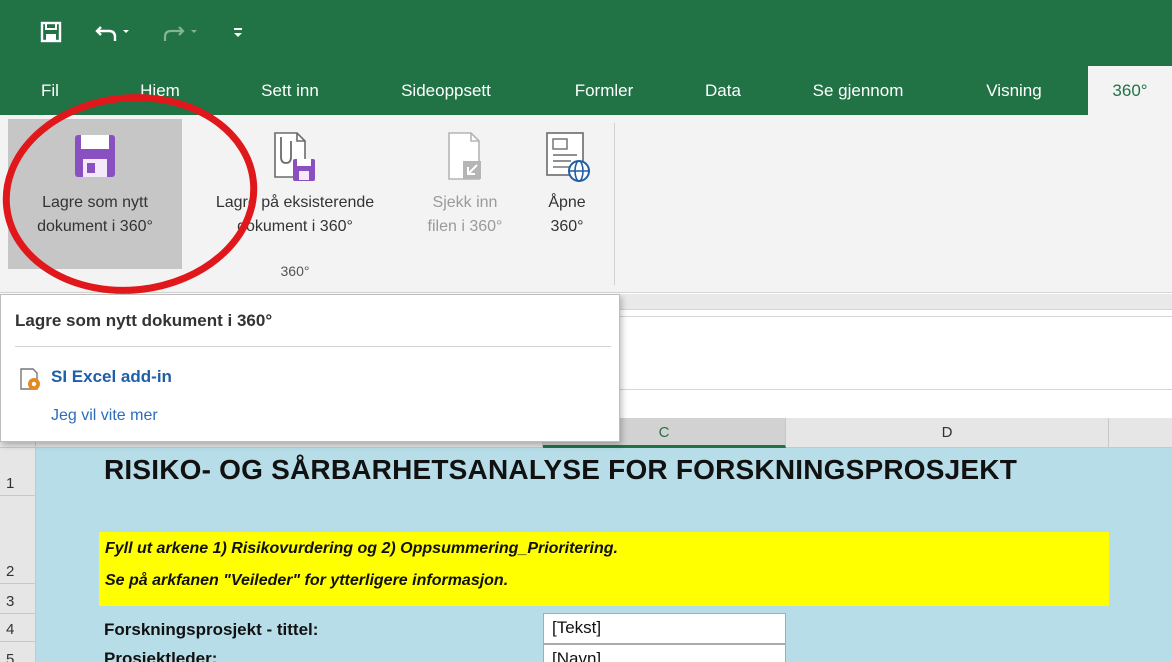 This screenshot has width=1172, height=662. I want to click on open-360-line2: 360°, so click(567, 226).